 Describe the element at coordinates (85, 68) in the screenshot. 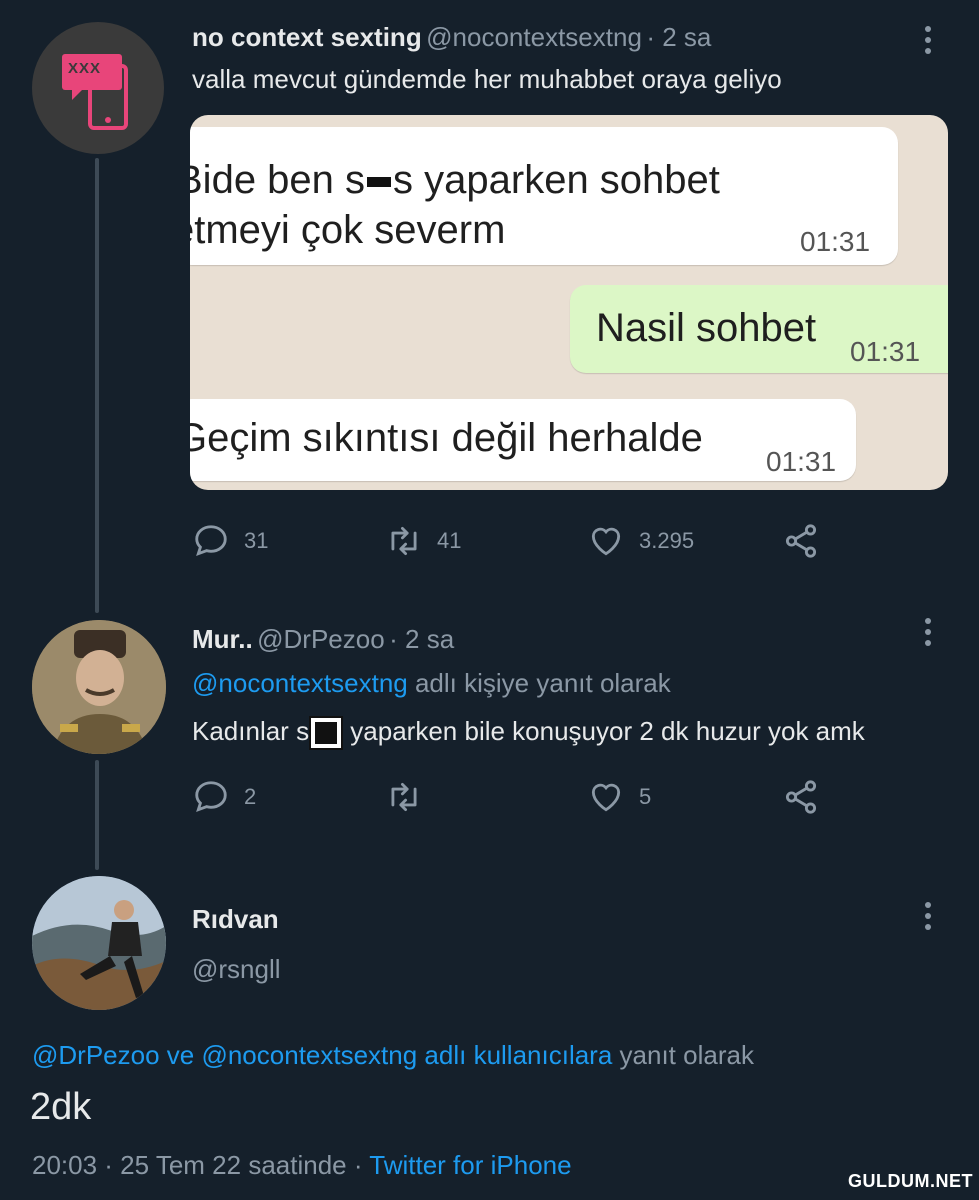

I see `avatar-label: XXX` at that location.